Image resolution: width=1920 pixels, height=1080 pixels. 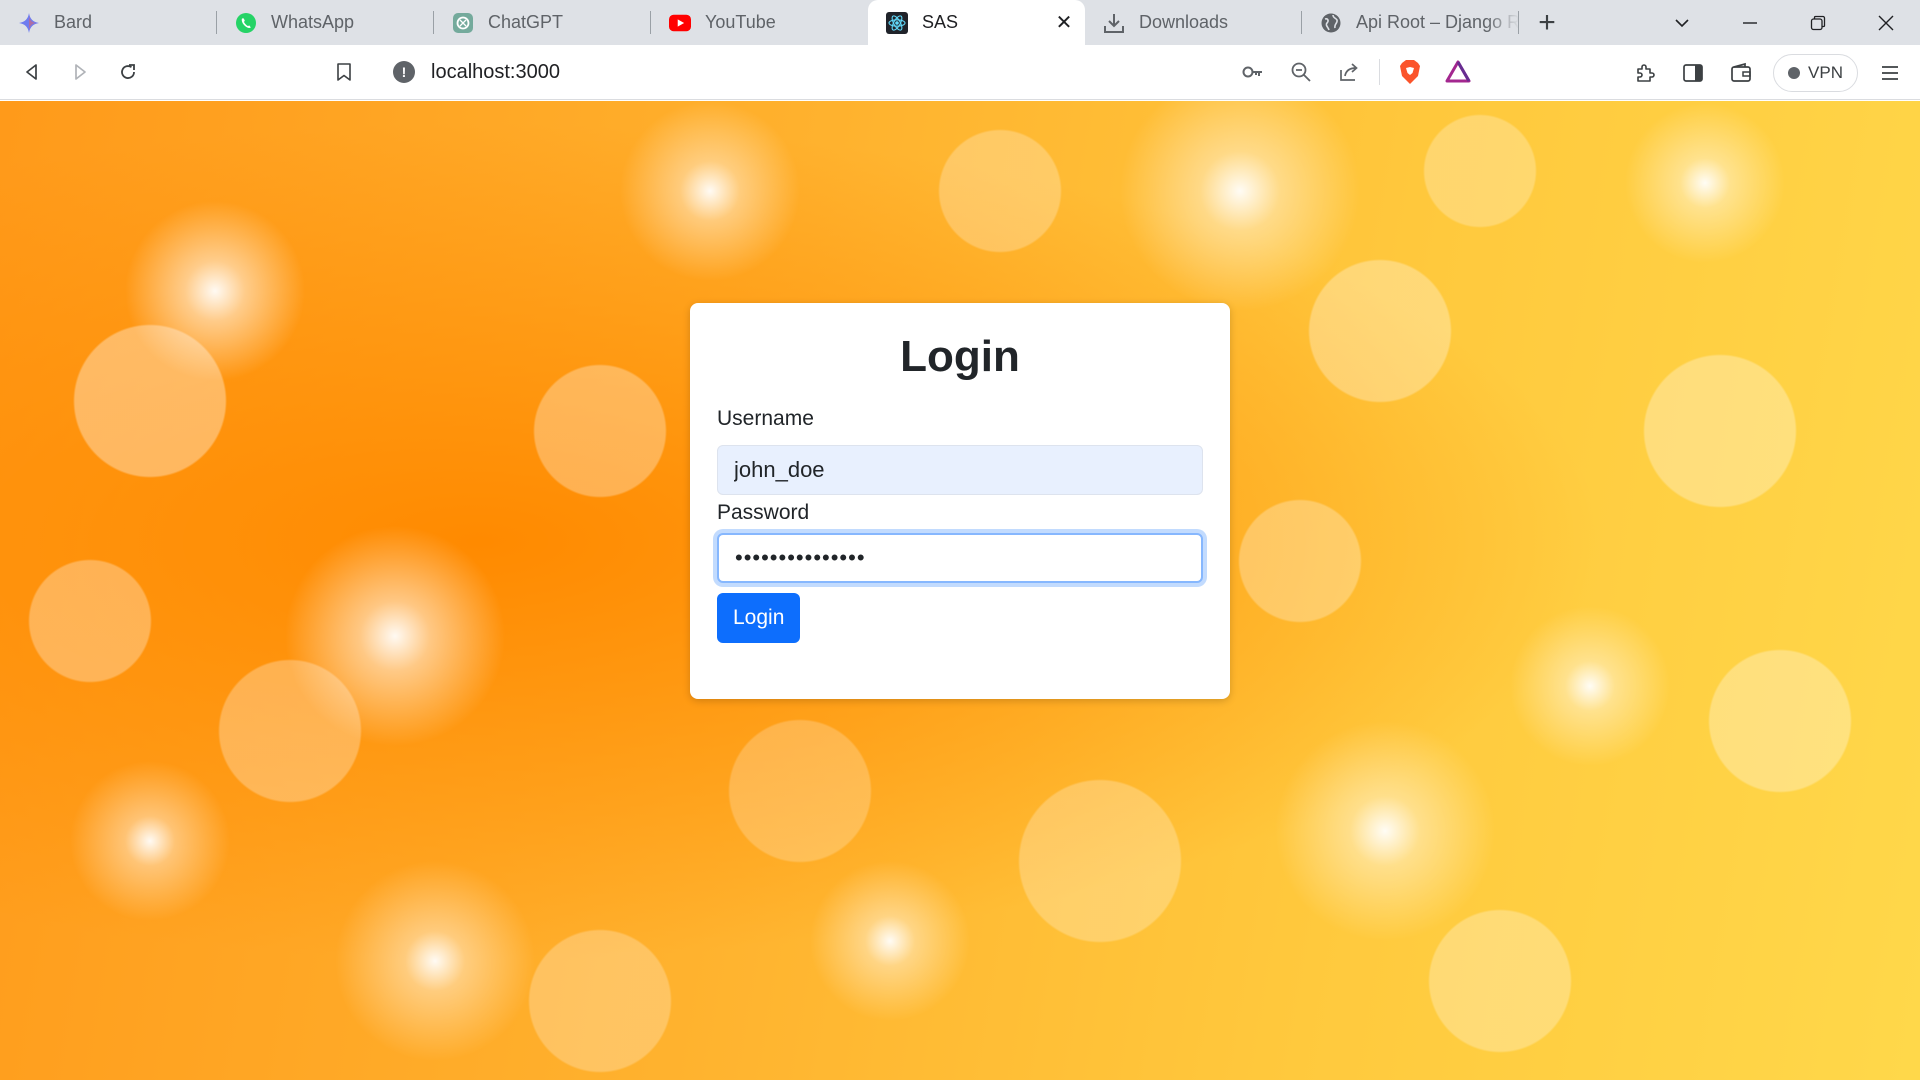 I want to click on zoom-out-icon, so click(x=1301, y=72).